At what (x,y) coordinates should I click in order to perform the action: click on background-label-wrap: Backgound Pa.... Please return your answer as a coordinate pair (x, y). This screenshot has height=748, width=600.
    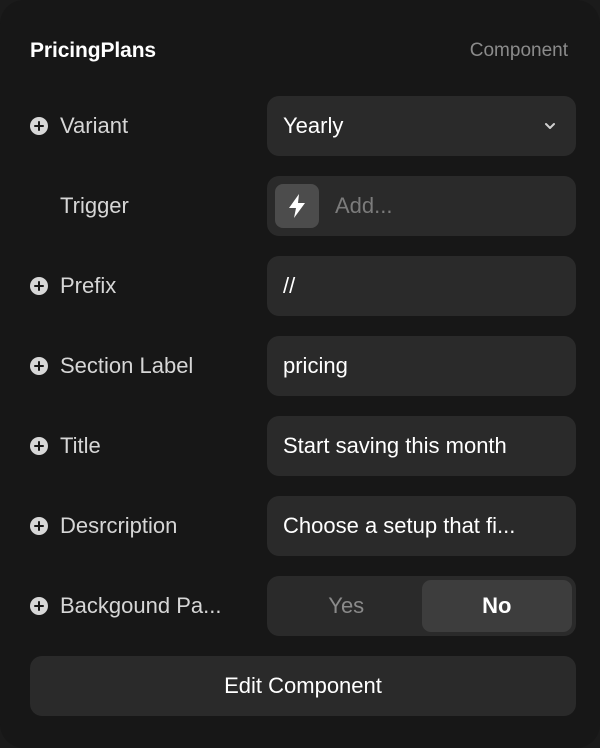
    Looking at the image, I should click on (143, 606).